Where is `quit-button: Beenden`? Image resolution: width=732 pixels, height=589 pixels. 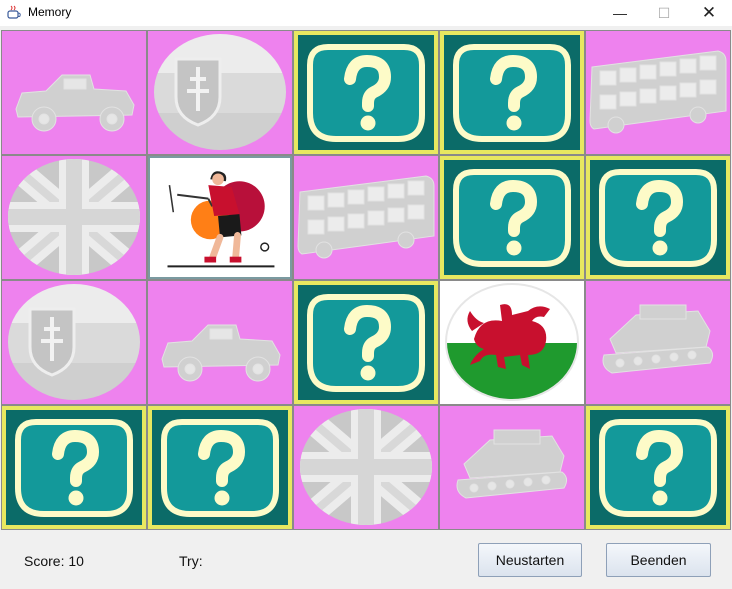
quit-button: Beenden is located at coordinates (658, 560).